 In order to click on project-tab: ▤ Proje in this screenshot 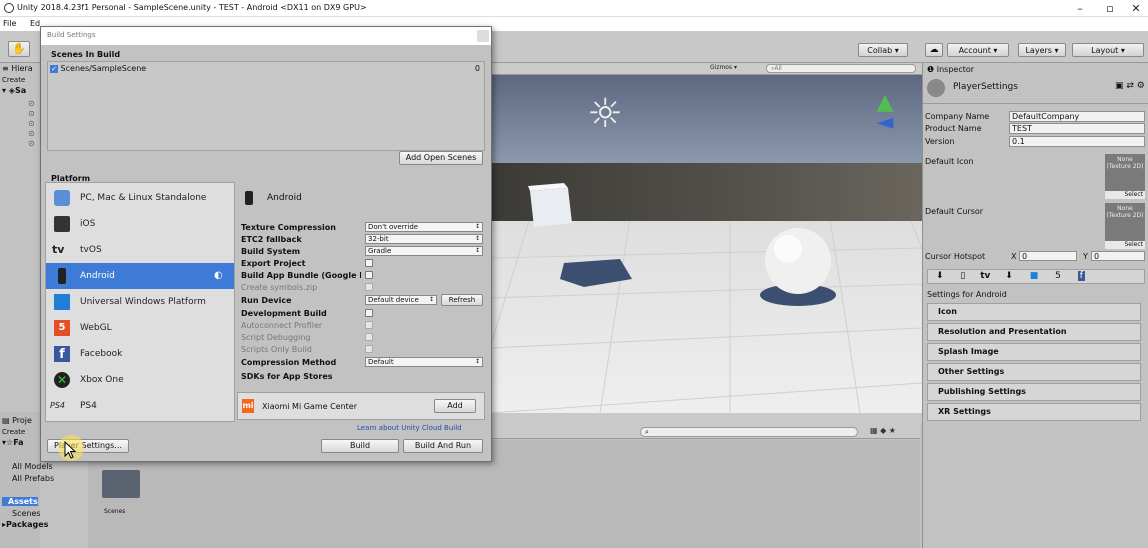, I will do `click(17, 420)`.